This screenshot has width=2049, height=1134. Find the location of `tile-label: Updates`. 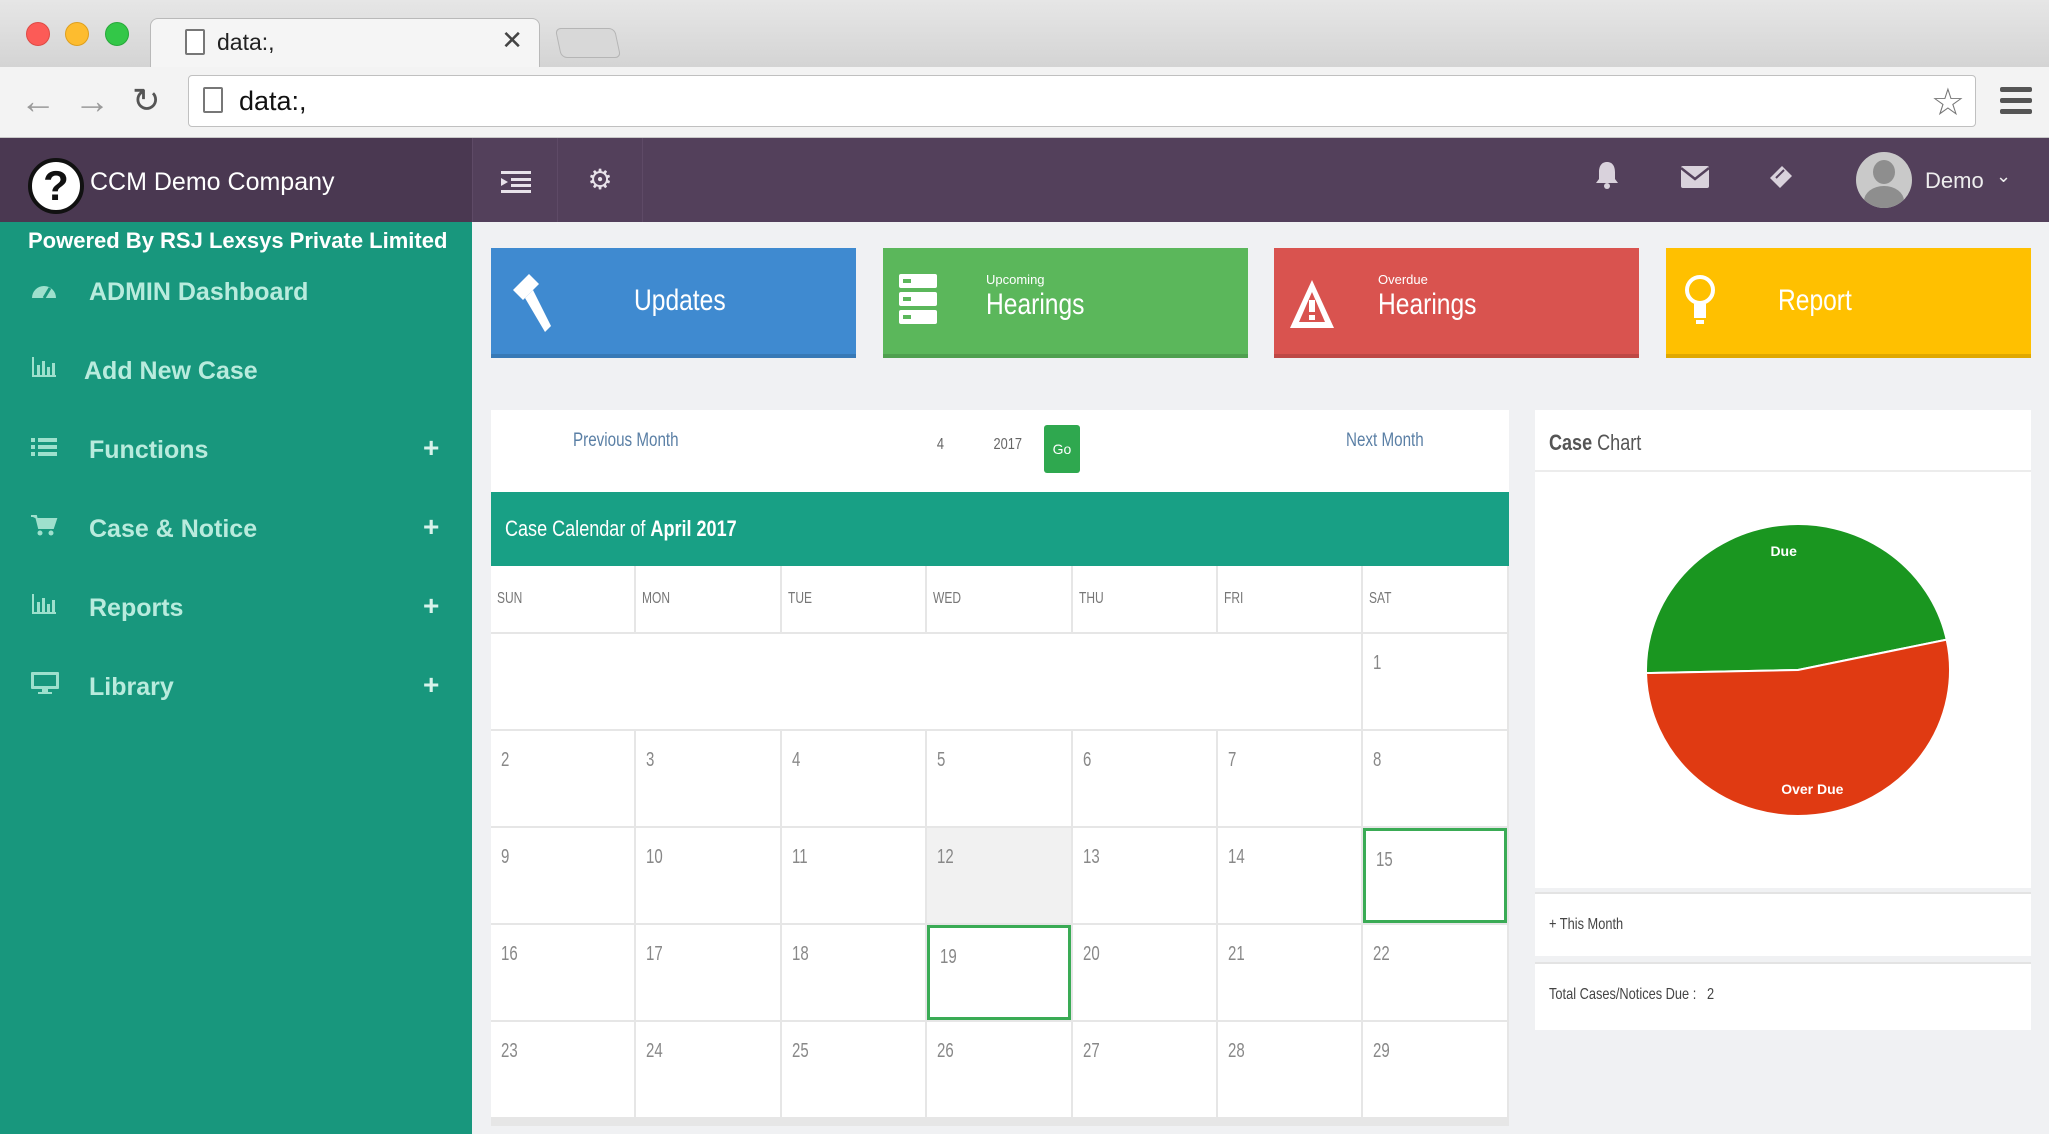

tile-label: Updates is located at coordinates (680, 300).